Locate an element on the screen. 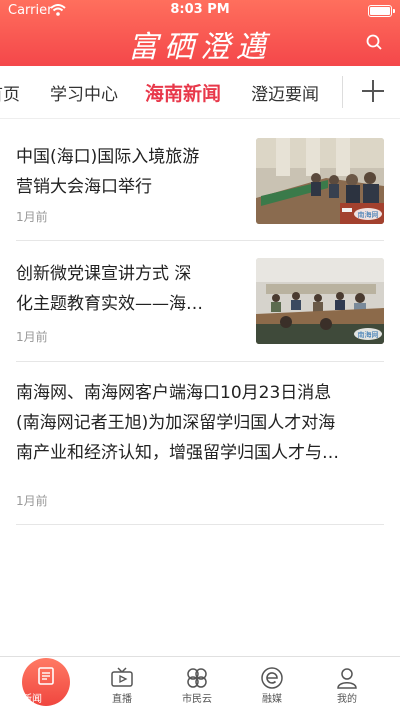 The width and height of the screenshot is (400, 711). tab-media: 融媒 is located at coordinates (272, 683).